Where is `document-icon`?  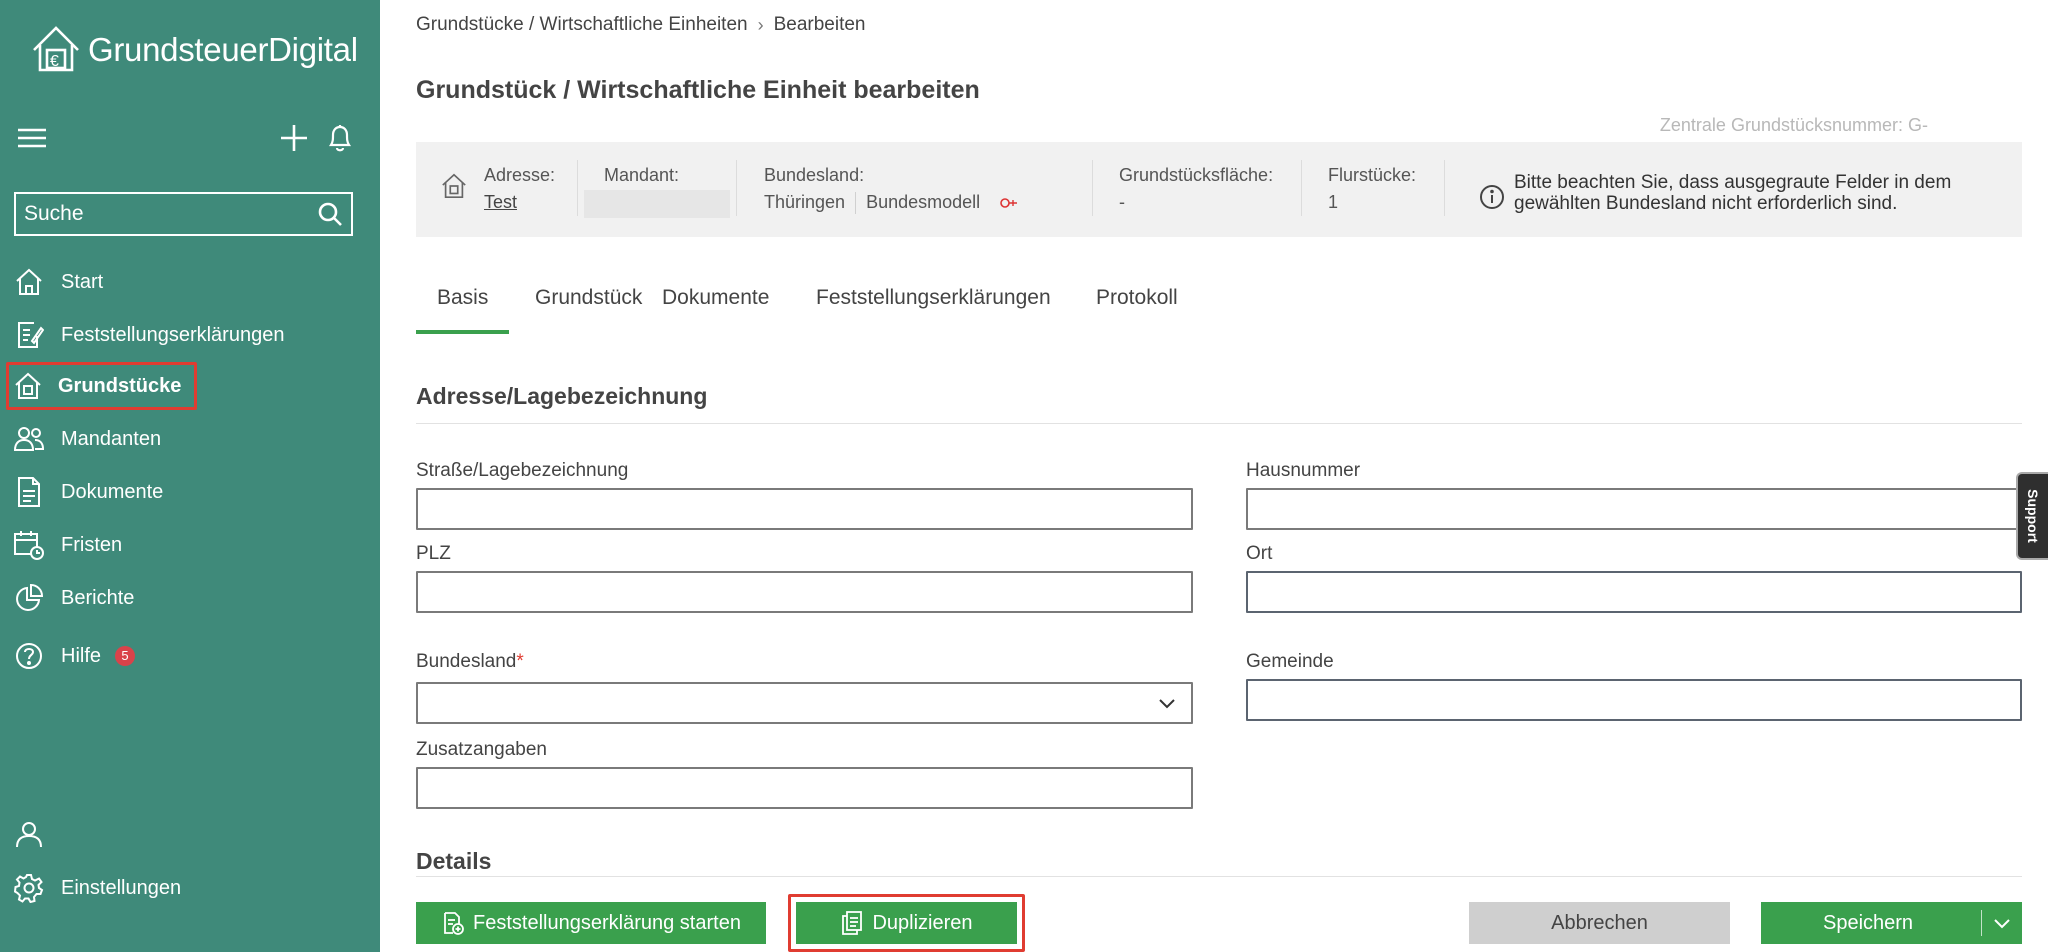
document-icon is located at coordinates (29, 492).